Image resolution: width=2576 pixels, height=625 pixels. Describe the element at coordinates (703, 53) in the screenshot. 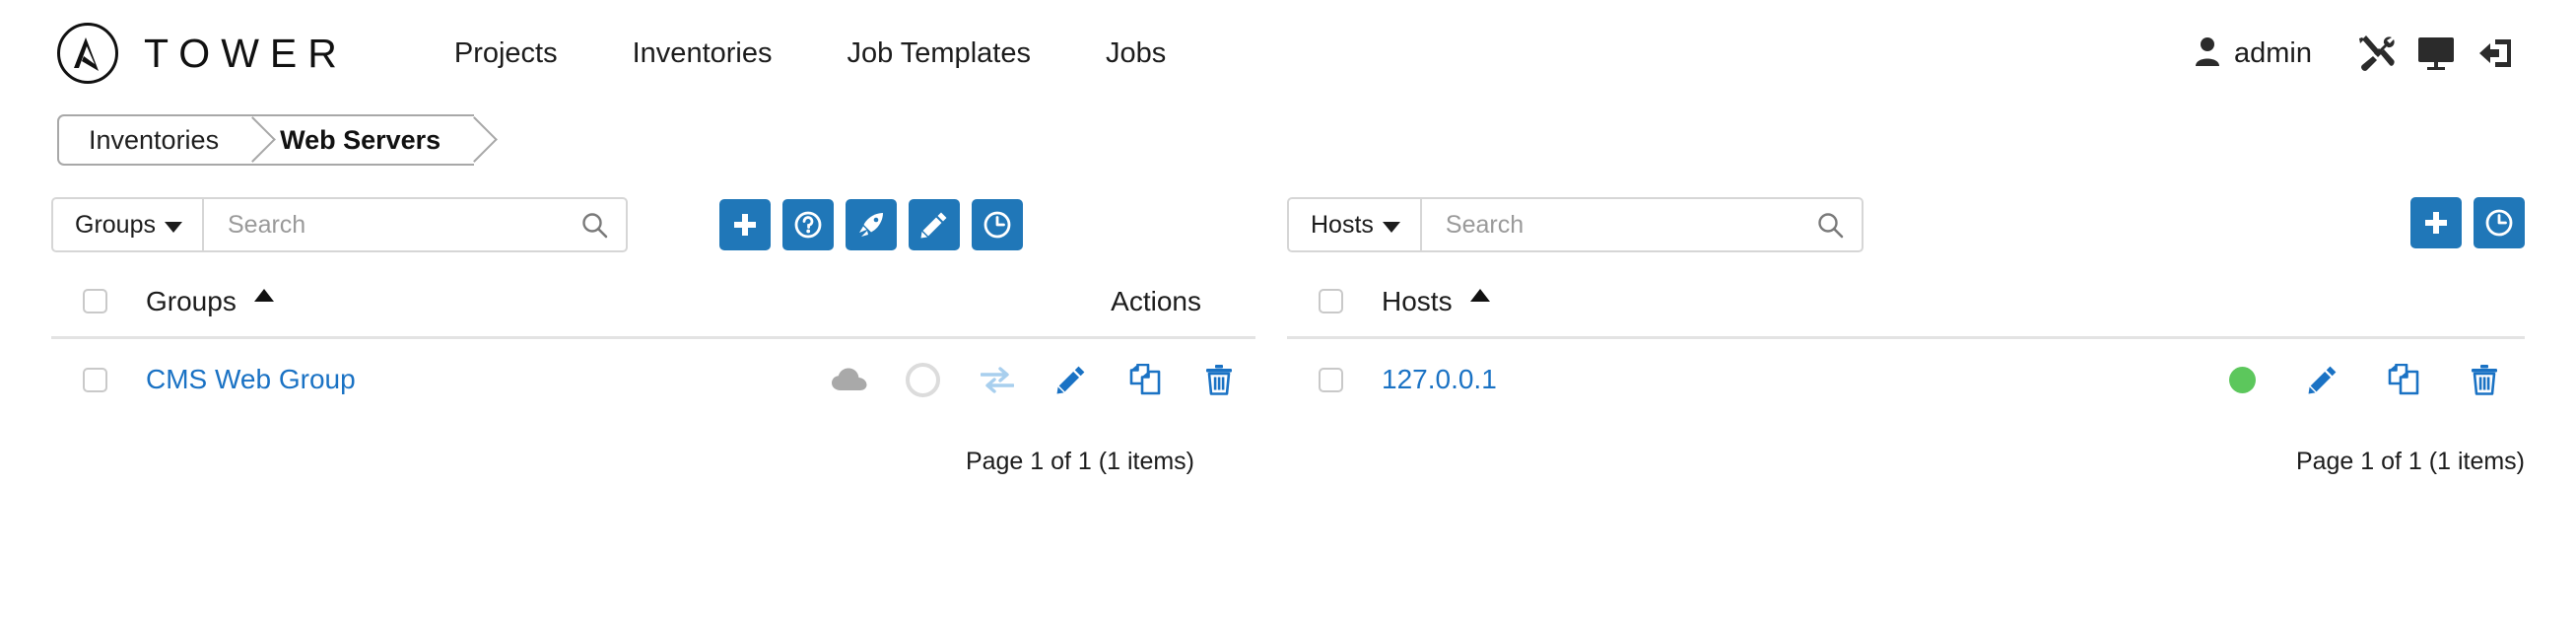

I see `nav-inventories: Inventories` at that location.